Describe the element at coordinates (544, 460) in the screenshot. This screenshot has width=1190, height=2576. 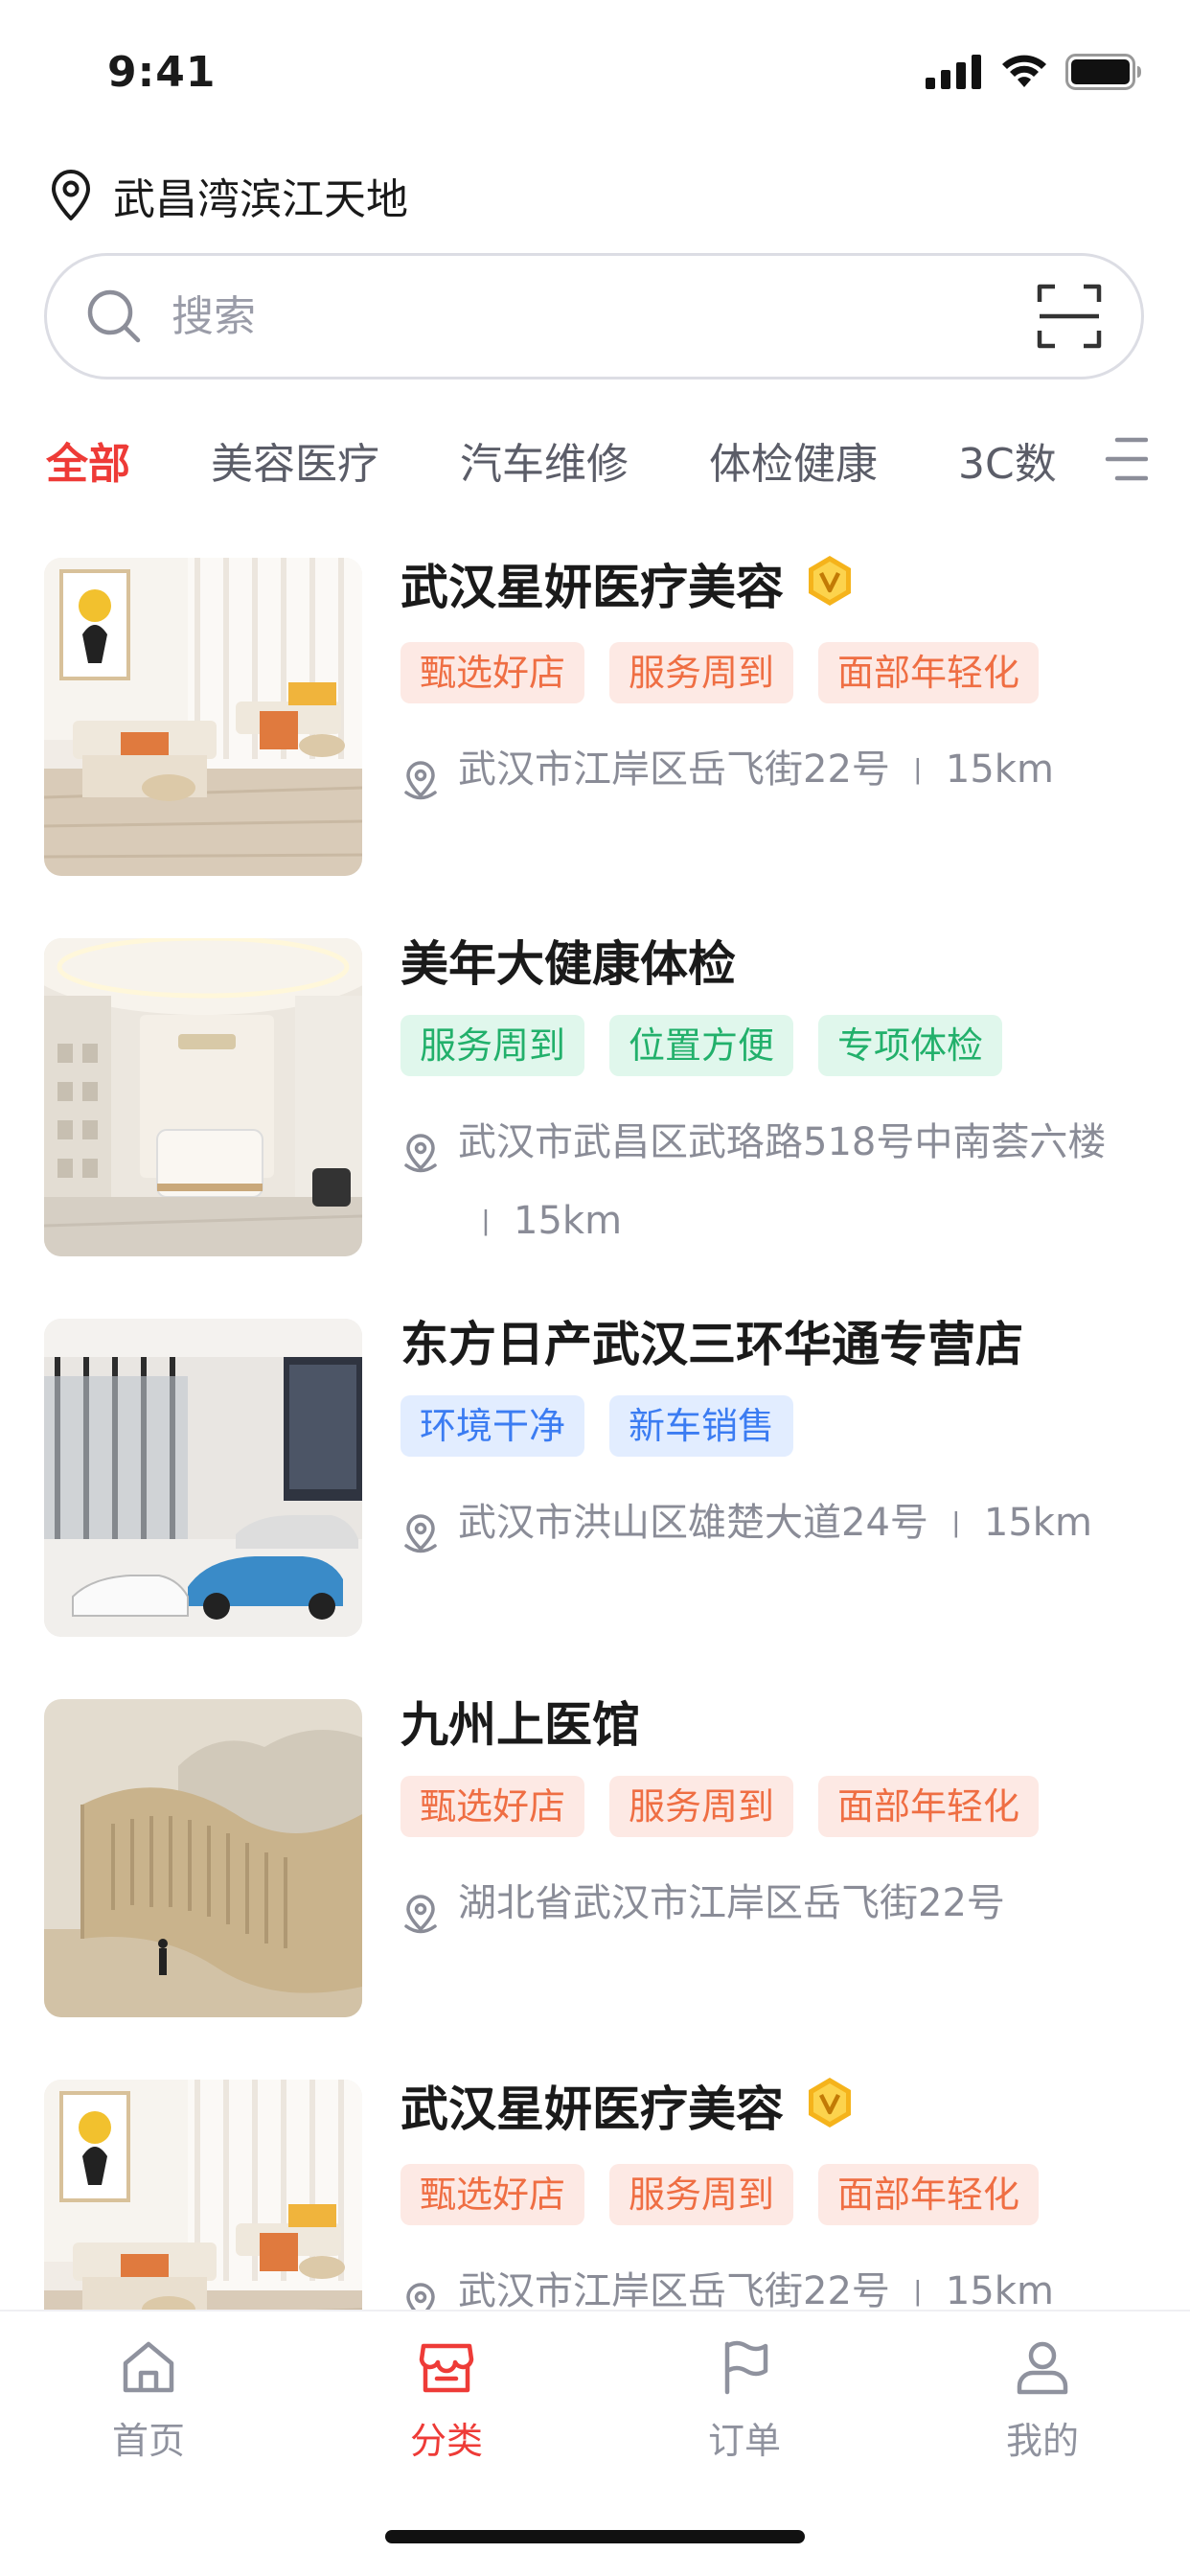
I see `tab-car-repair: 汽车维修` at that location.